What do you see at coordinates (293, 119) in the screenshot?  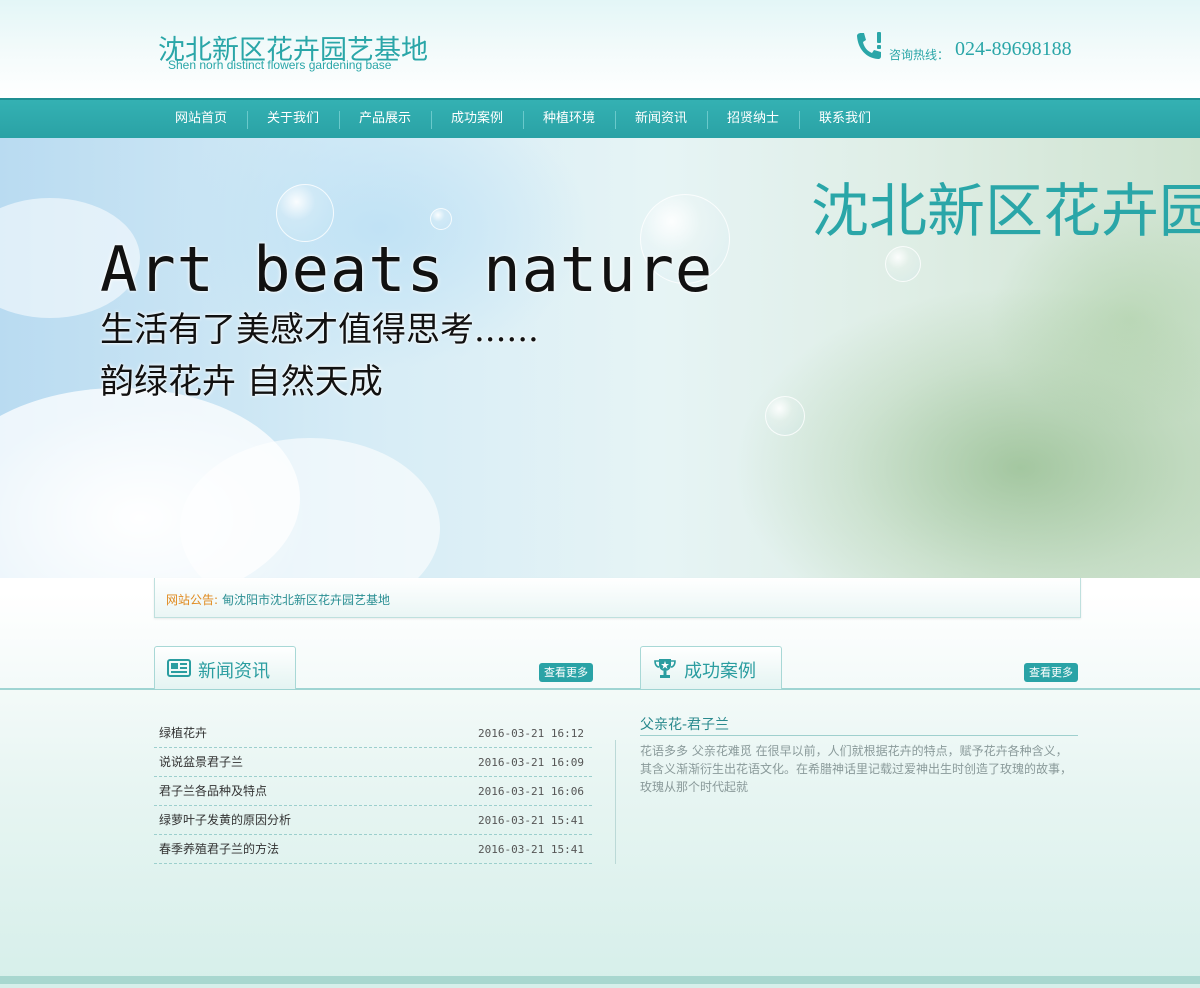 I see `nav-item-about: 关于我们` at bounding box center [293, 119].